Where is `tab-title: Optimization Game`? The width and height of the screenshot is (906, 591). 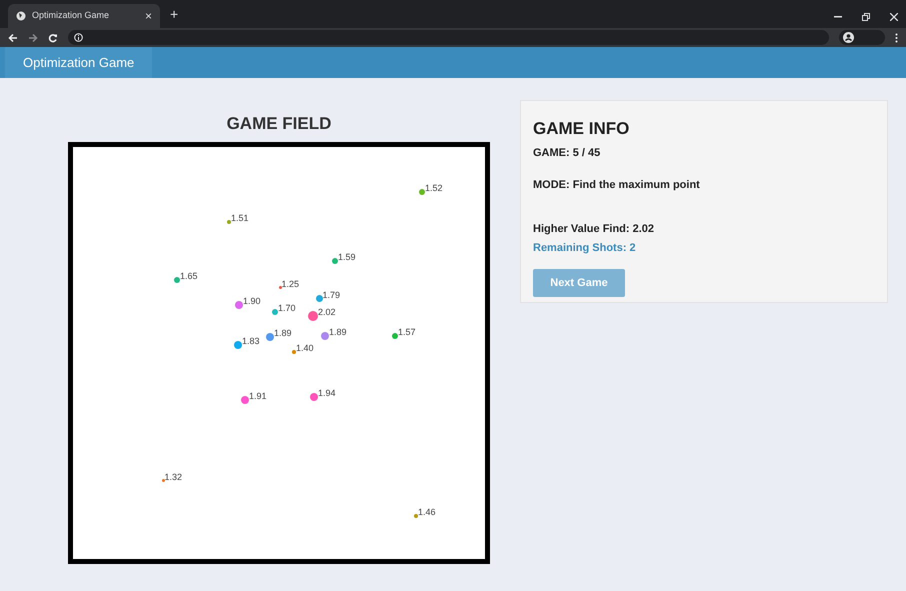 tab-title: Optimization Game is located at coordinates (71, 15).